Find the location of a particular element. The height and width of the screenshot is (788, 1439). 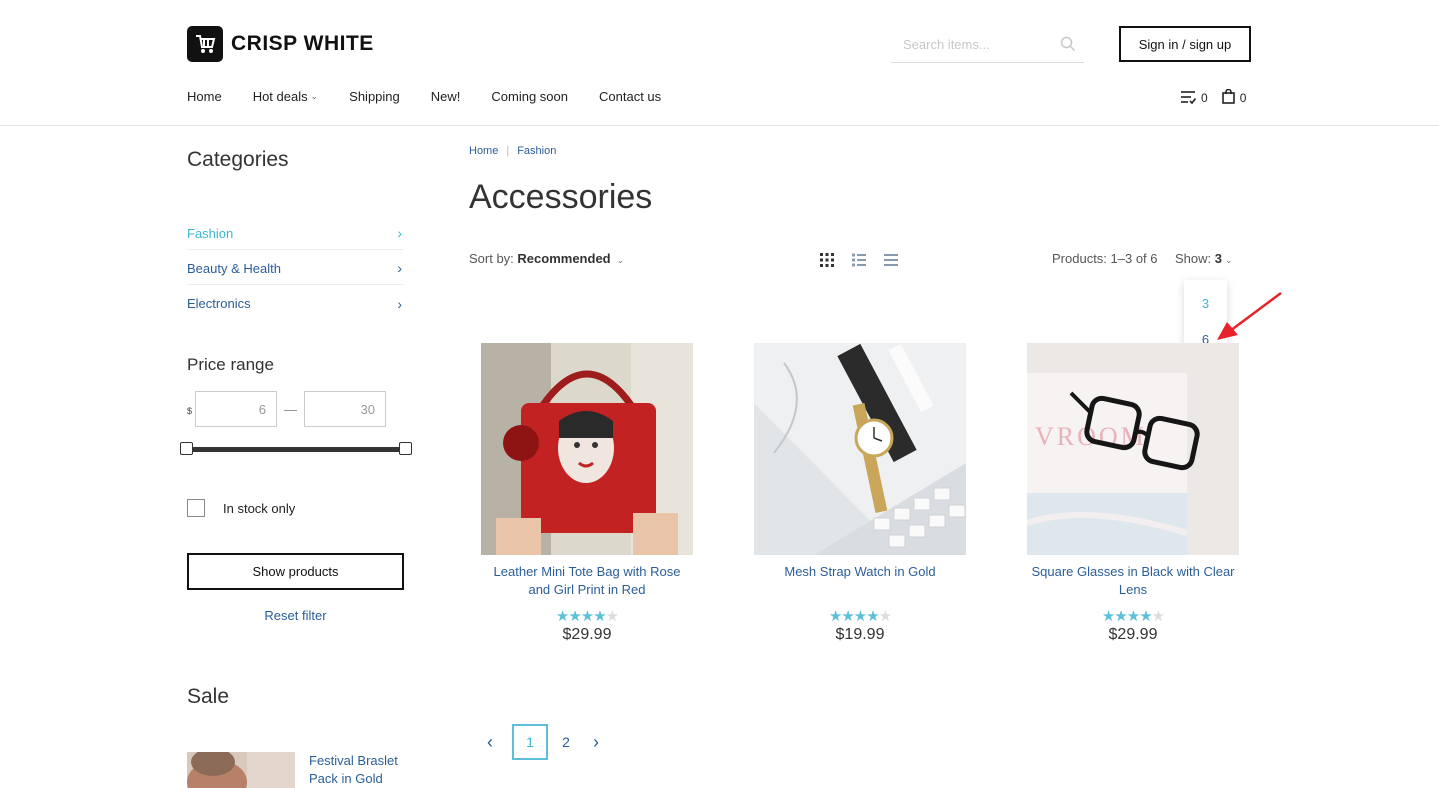

show-products-button: Show products is located at coordinates (295, 571).